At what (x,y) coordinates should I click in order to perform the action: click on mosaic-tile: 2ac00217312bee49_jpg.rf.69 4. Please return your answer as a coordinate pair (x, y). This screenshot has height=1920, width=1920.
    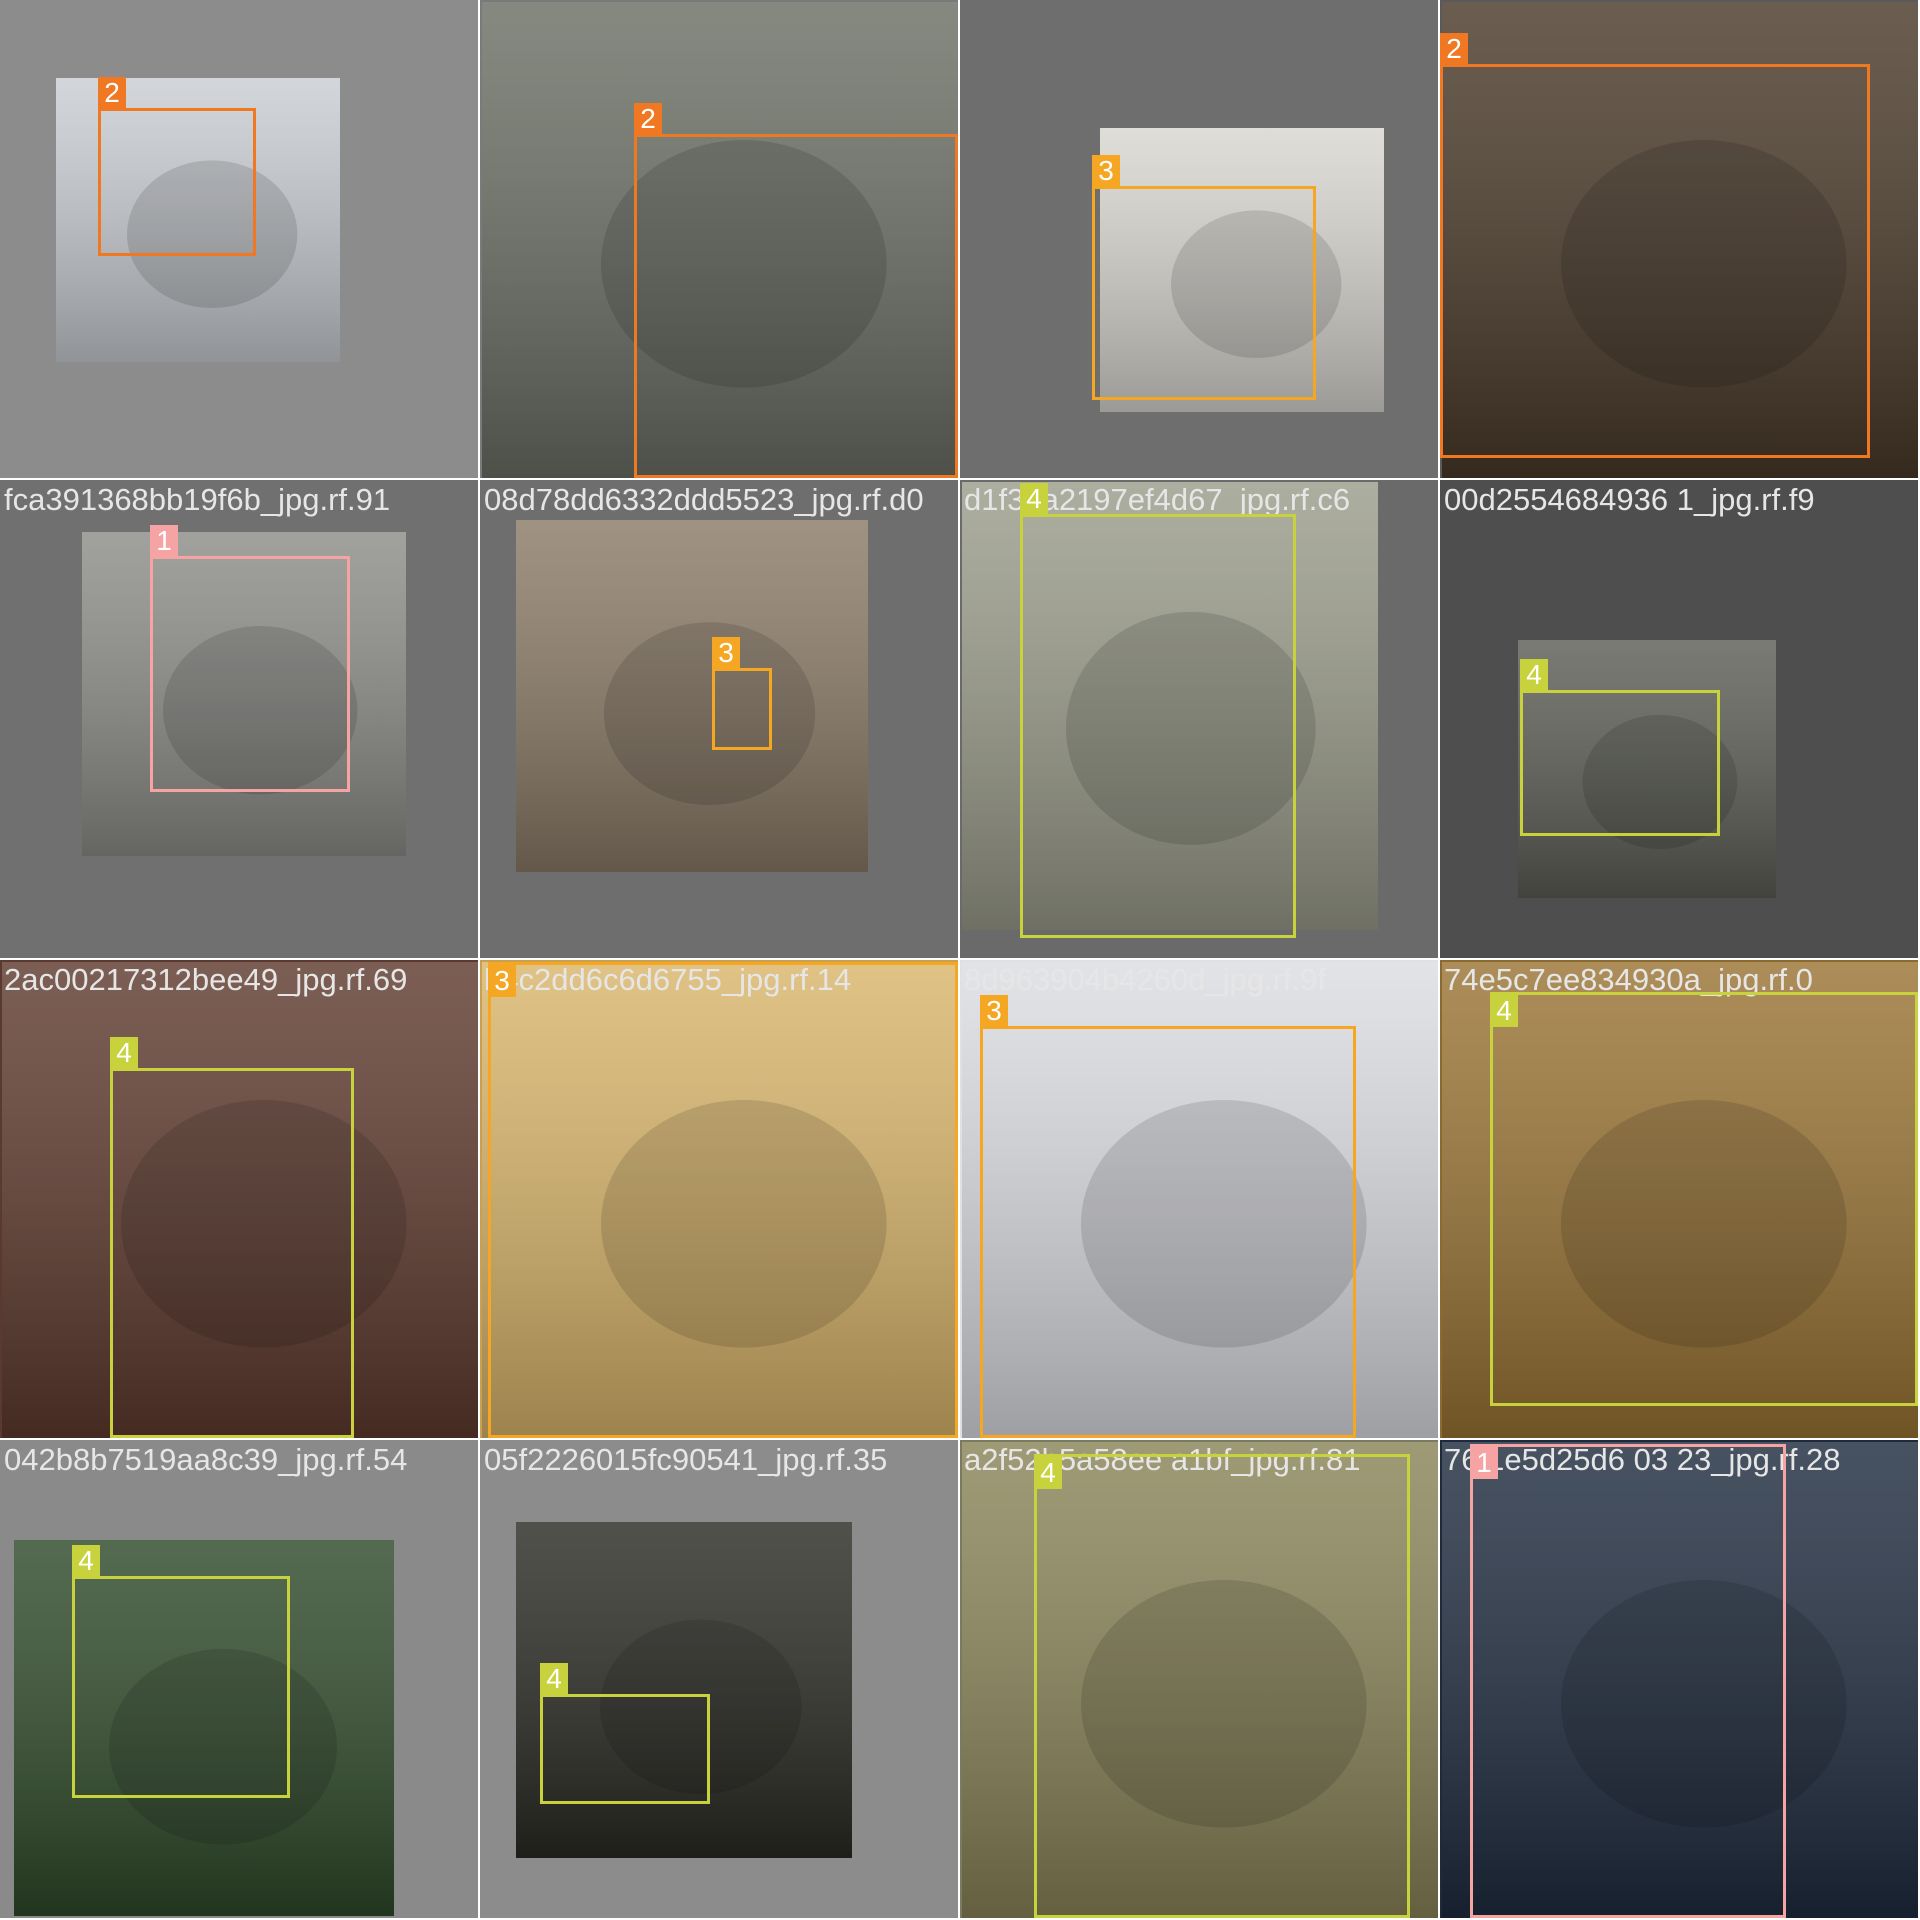
    Looking at the image, I should click on (239, 1199).